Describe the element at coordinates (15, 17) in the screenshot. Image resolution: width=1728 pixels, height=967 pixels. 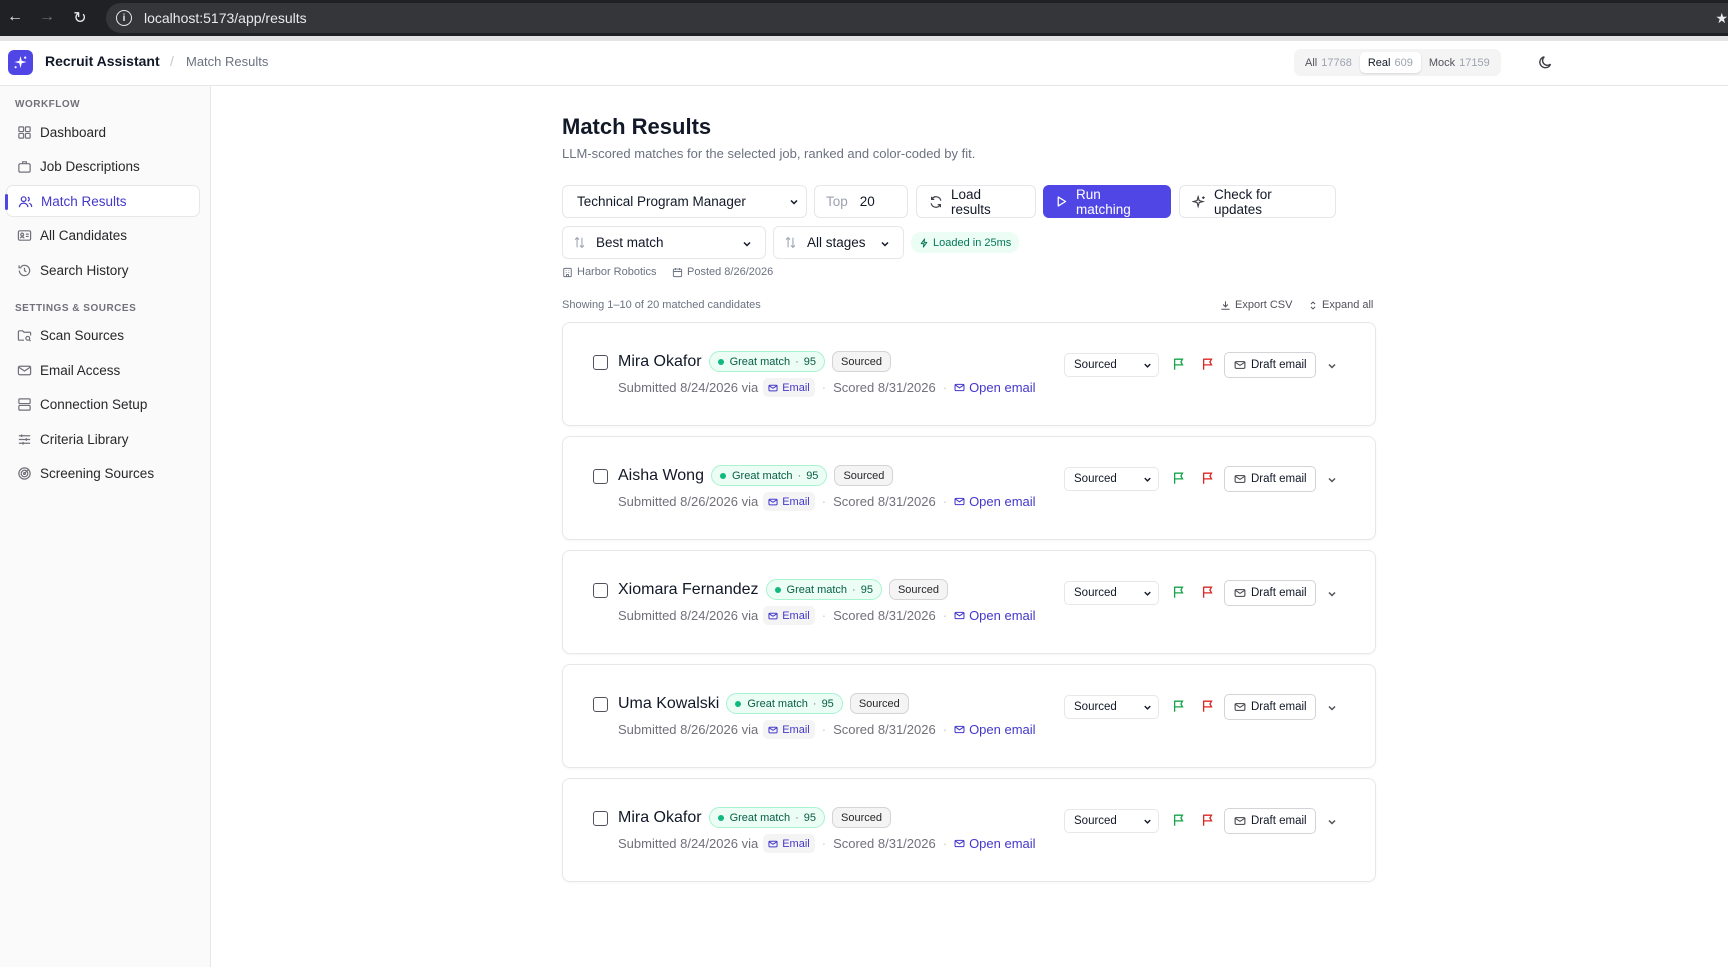
I see `back-icon: ←` at that location.